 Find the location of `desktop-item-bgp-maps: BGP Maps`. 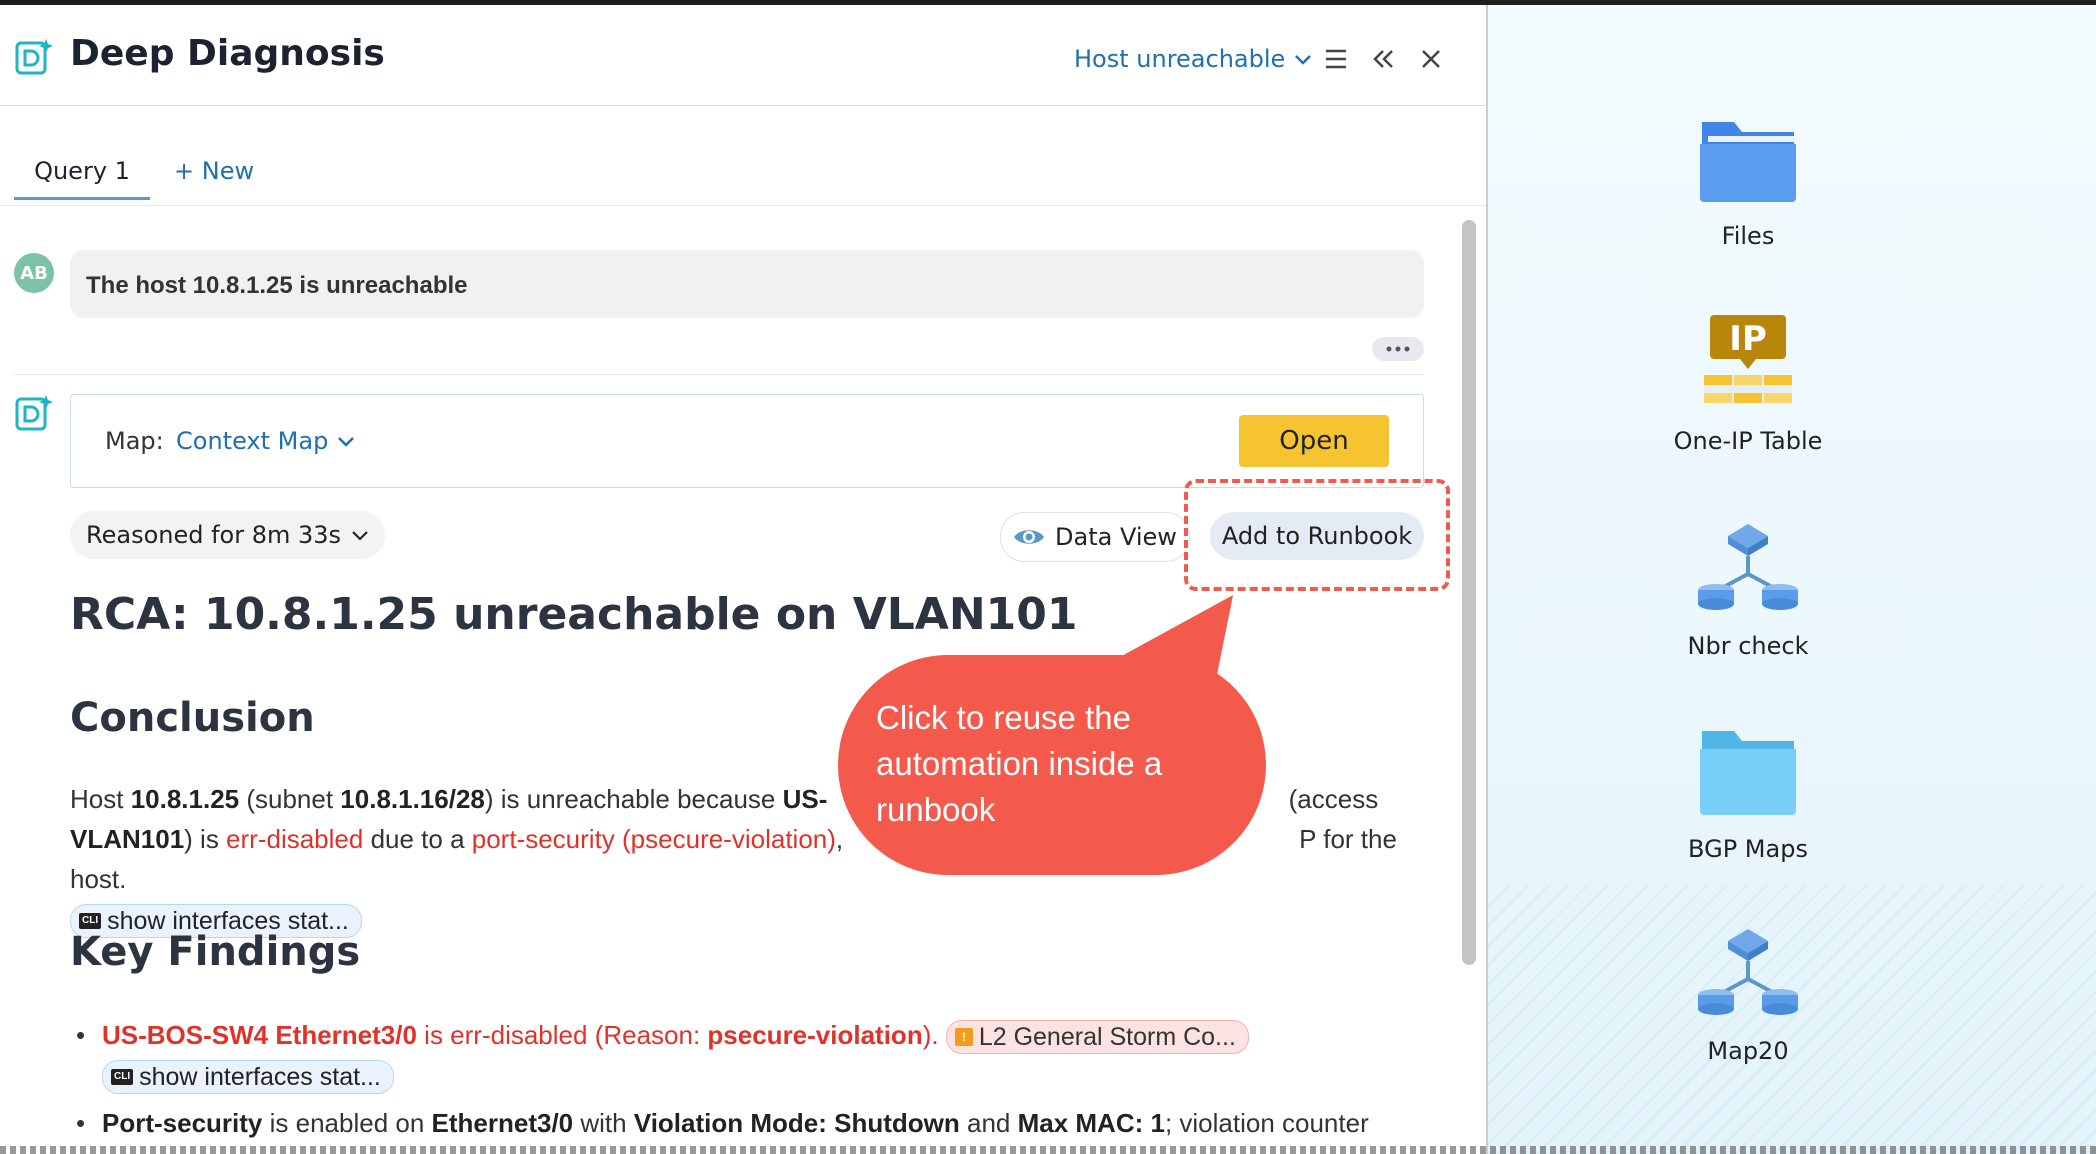

desktop-item-bgp-maps: BGP Maps is located at coordinates (1748, 788).